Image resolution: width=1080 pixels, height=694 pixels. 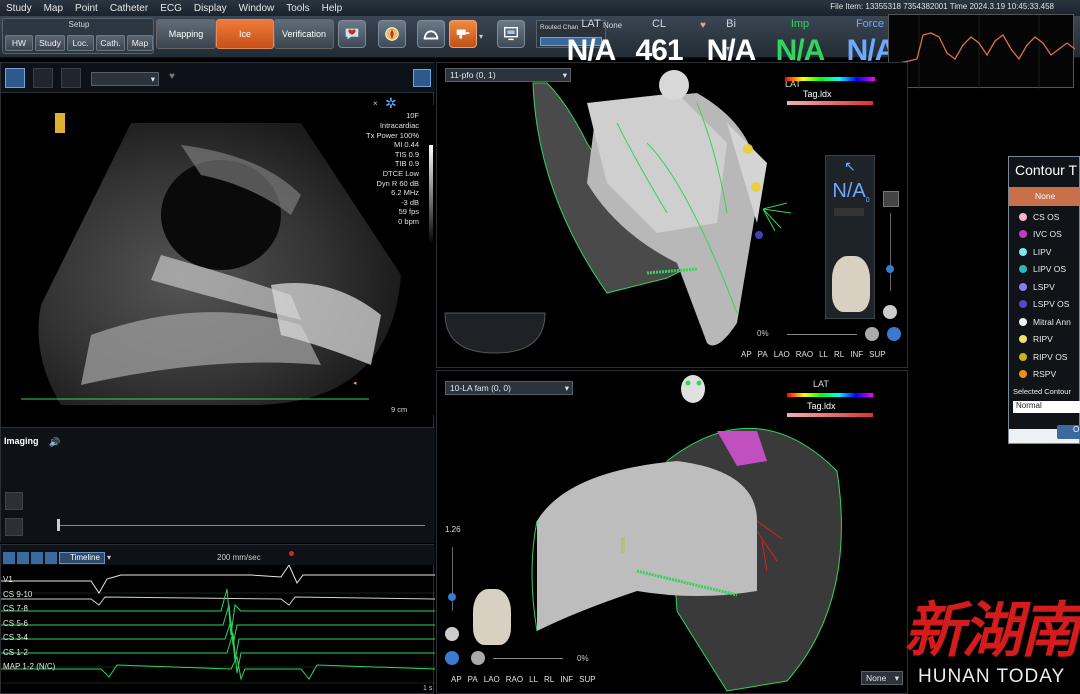 What do you see at coordinates (304, 34) in the screenshot?
I see `verification-button: Verification` at bounding box center [304, 34].